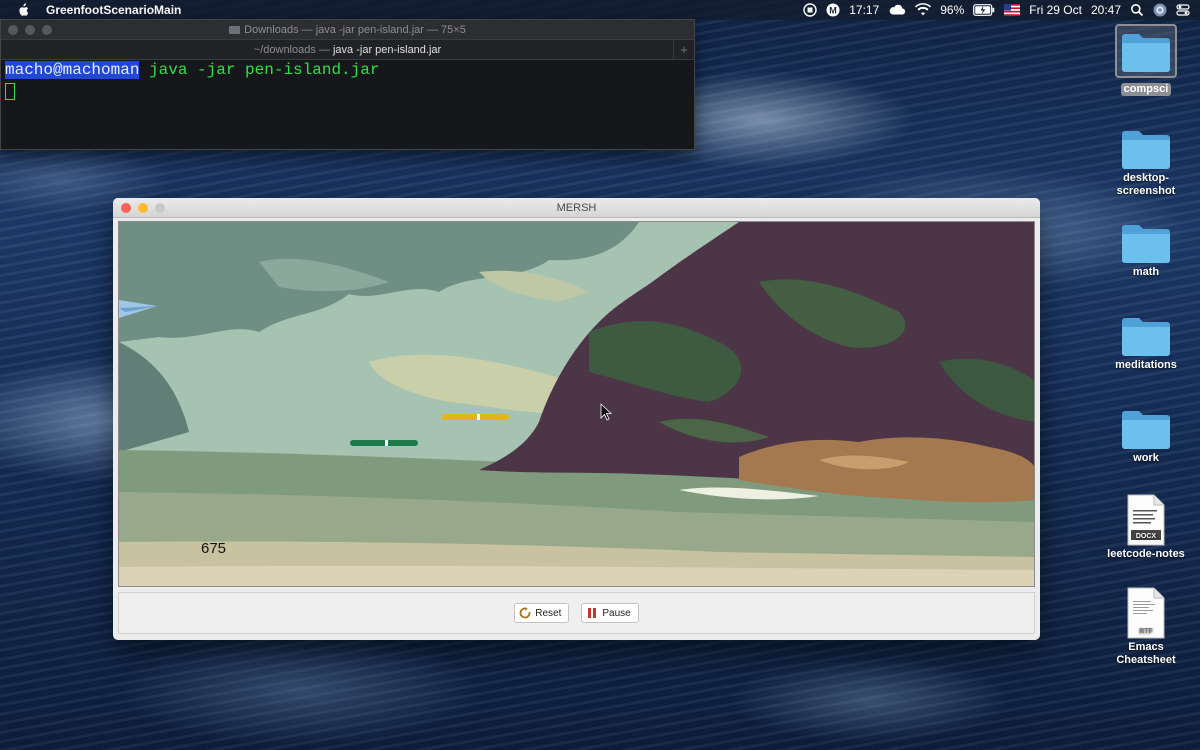  Describe the element at coordinates (1146, 631) in the screenshot. I see `rtf-badge: RTF` at that location.